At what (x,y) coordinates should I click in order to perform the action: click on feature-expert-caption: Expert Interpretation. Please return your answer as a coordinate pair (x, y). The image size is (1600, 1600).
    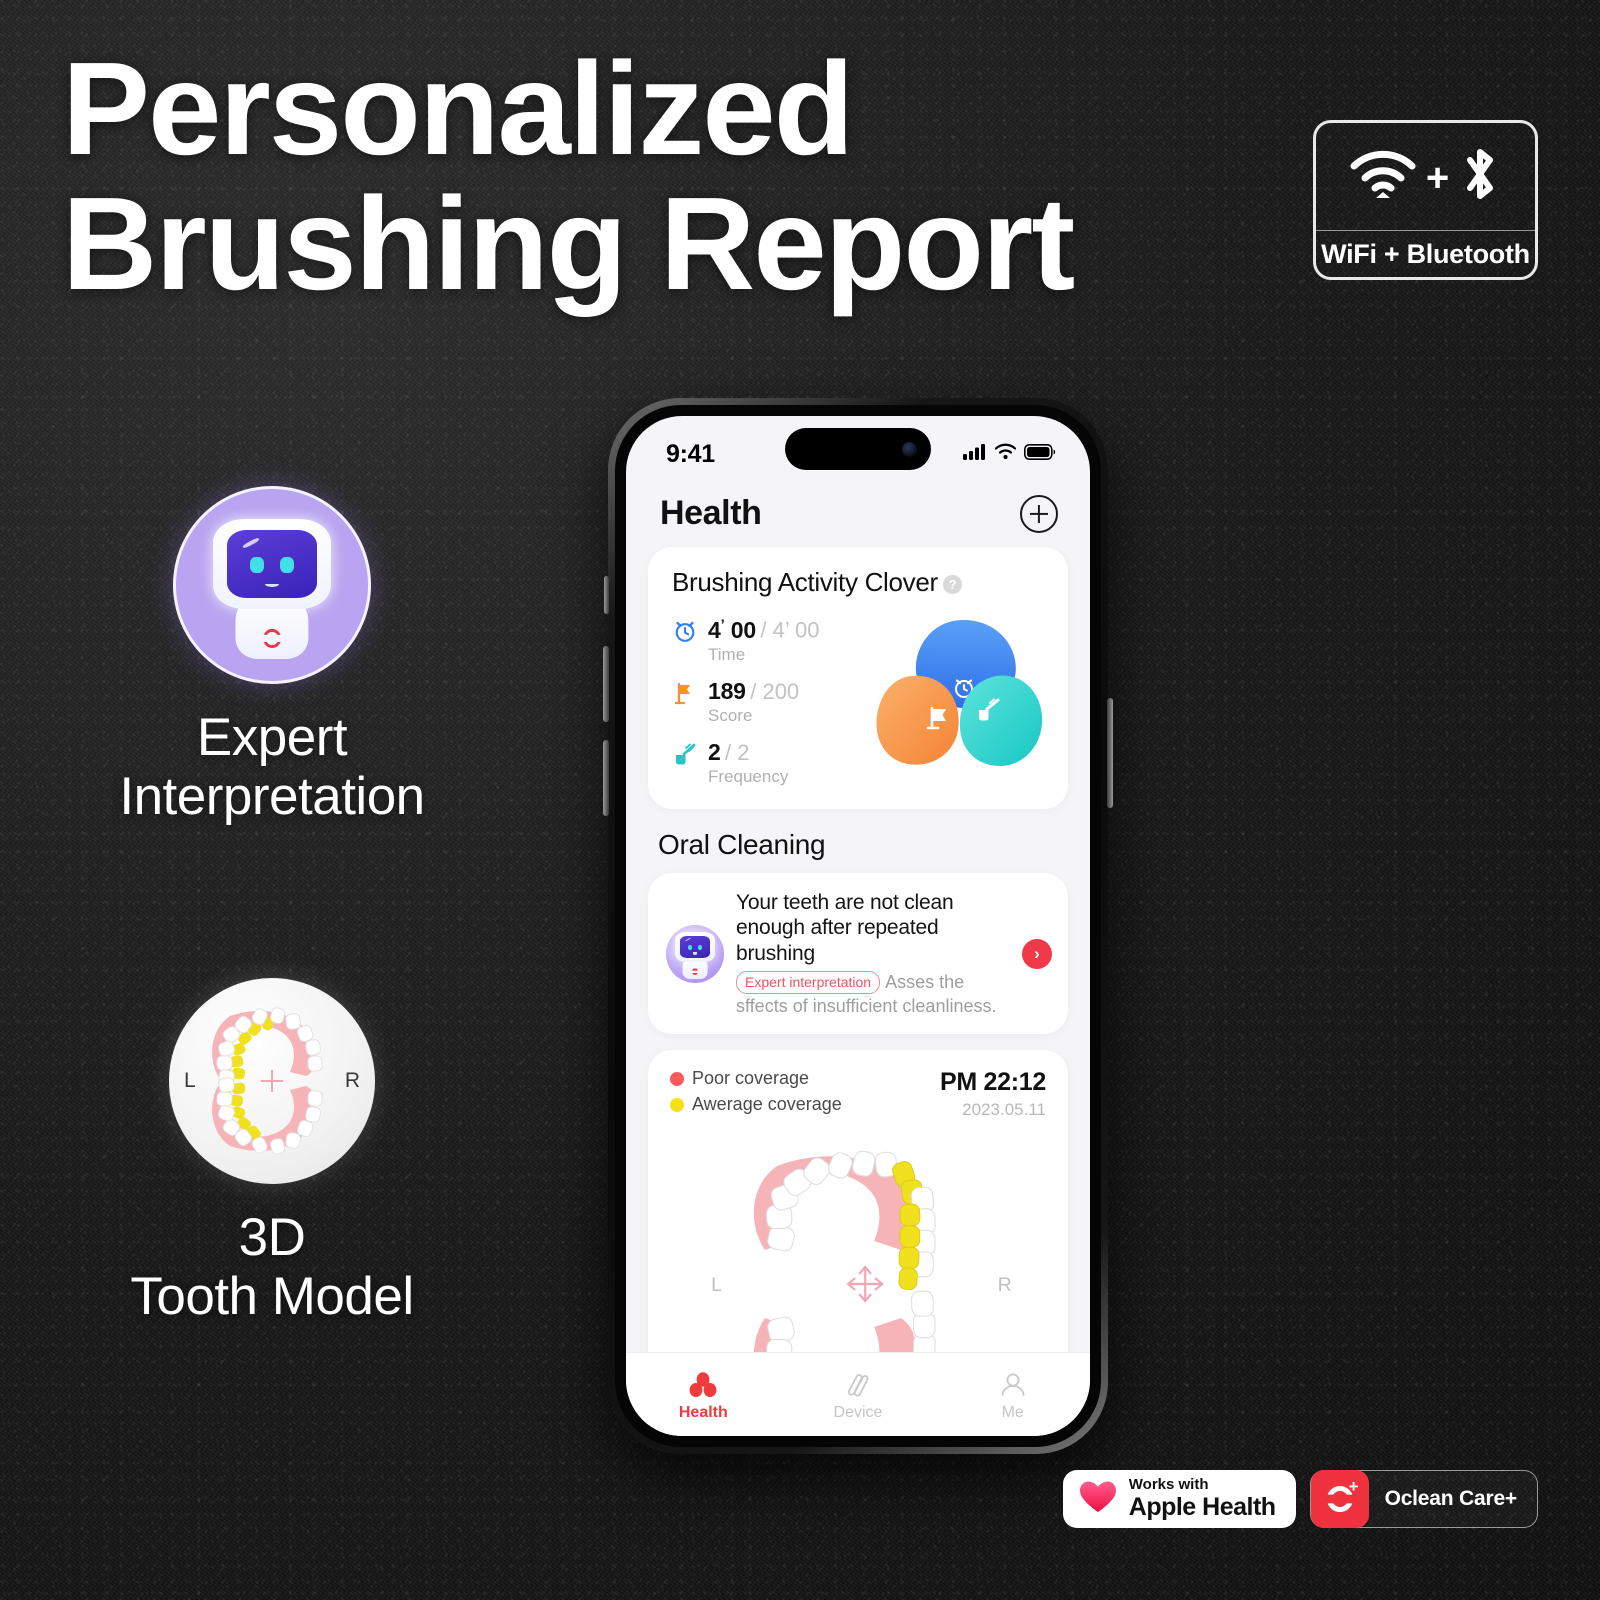
    Looking at the image, I should click on (272, 767).